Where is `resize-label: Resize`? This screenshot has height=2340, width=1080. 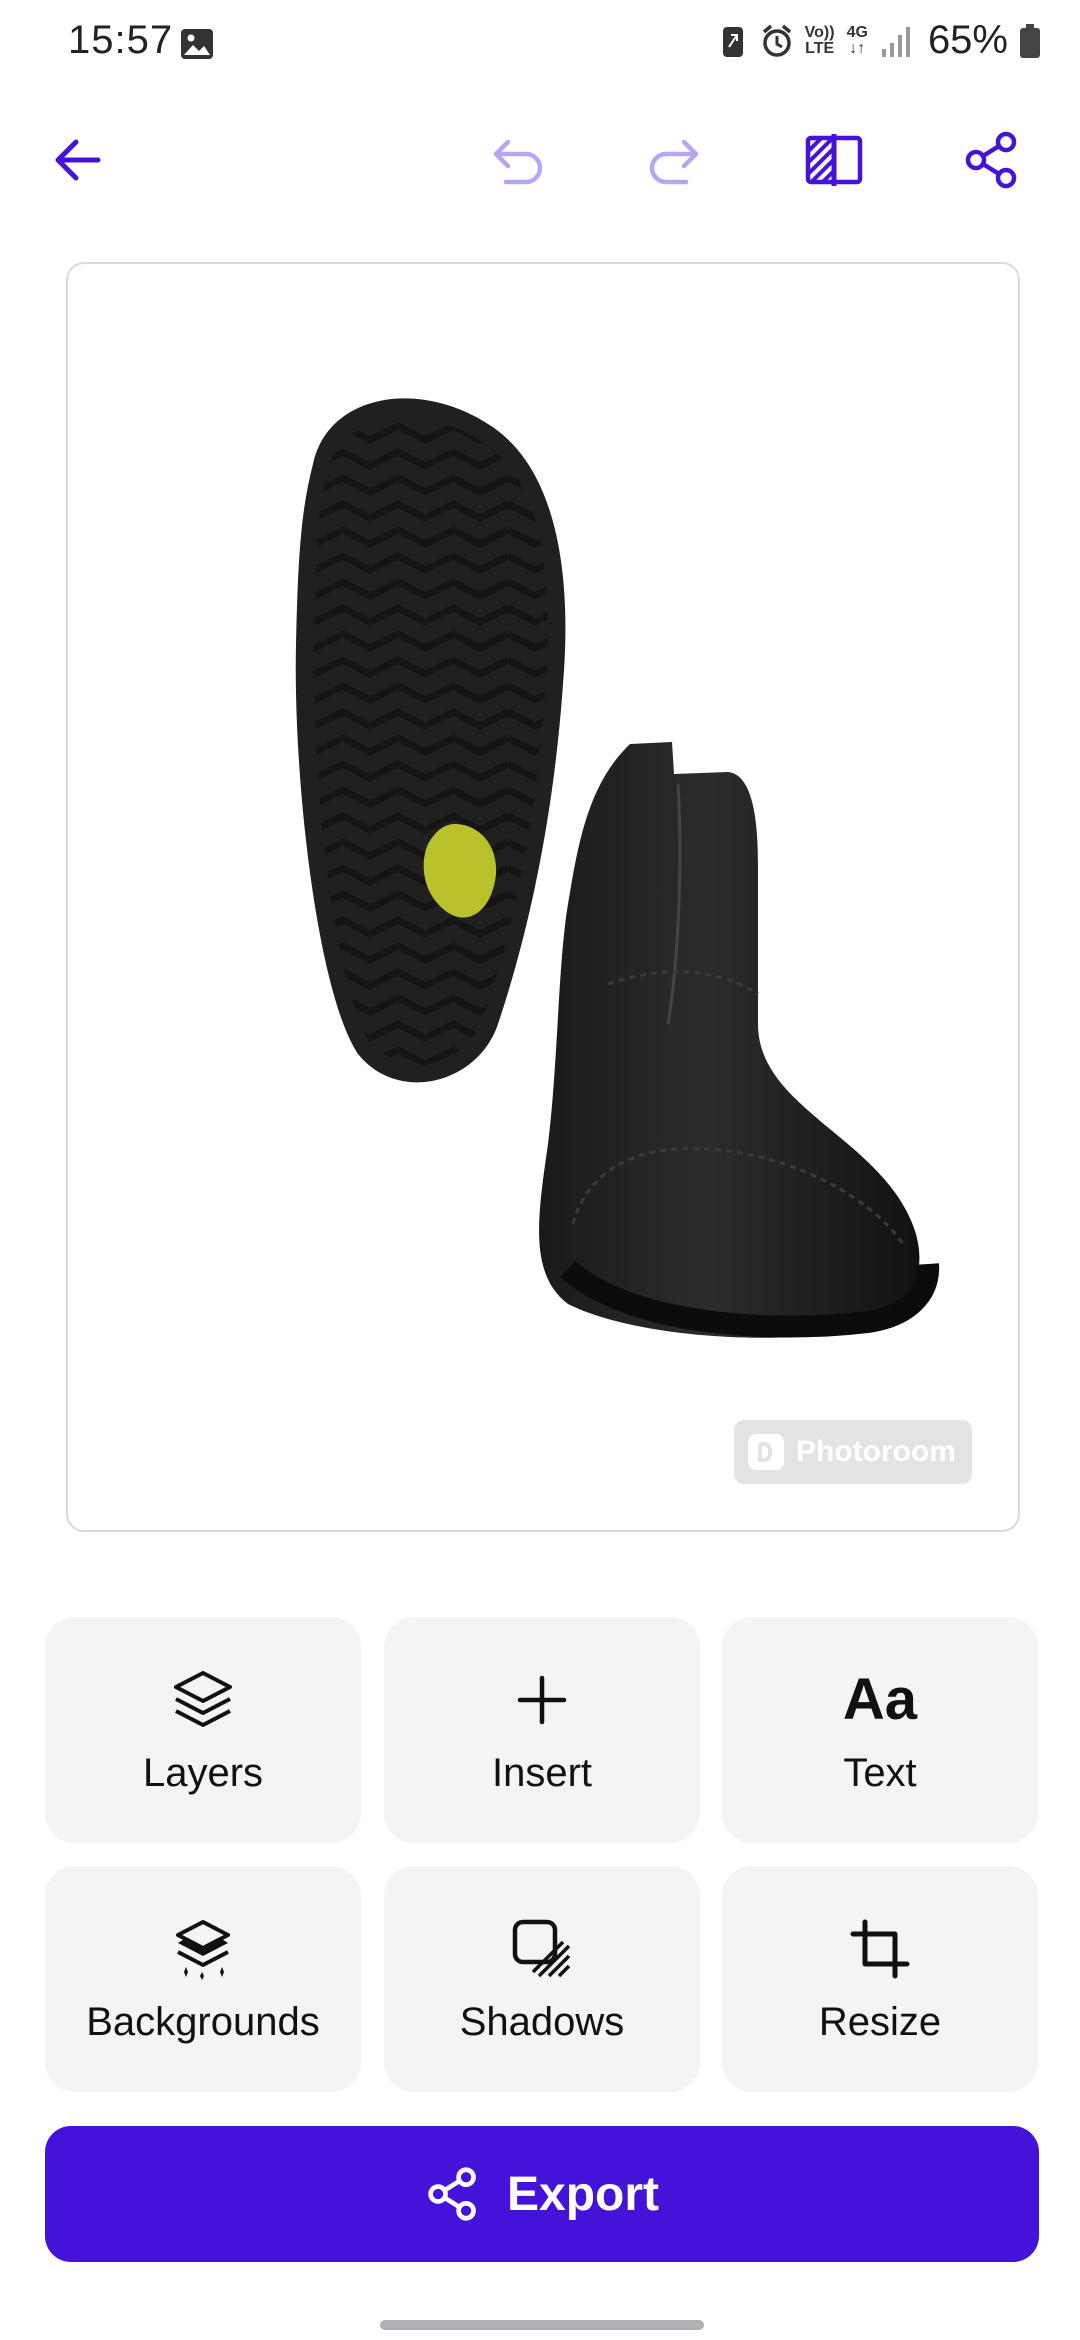 resize-label: Resize is located at coordinates (880, 2021).